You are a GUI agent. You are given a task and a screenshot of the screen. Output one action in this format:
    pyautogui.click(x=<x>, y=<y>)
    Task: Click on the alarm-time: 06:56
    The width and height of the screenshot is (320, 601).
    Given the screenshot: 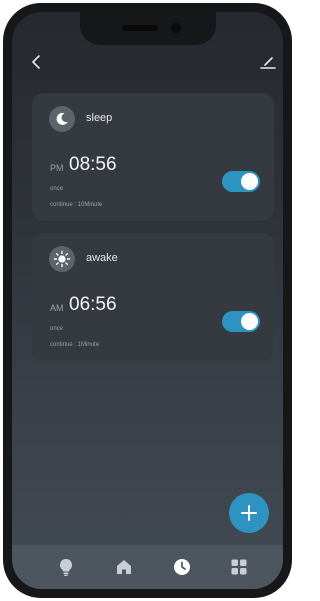 What is the action you would take?
    pyautogui.click(x=93, y=304)
    